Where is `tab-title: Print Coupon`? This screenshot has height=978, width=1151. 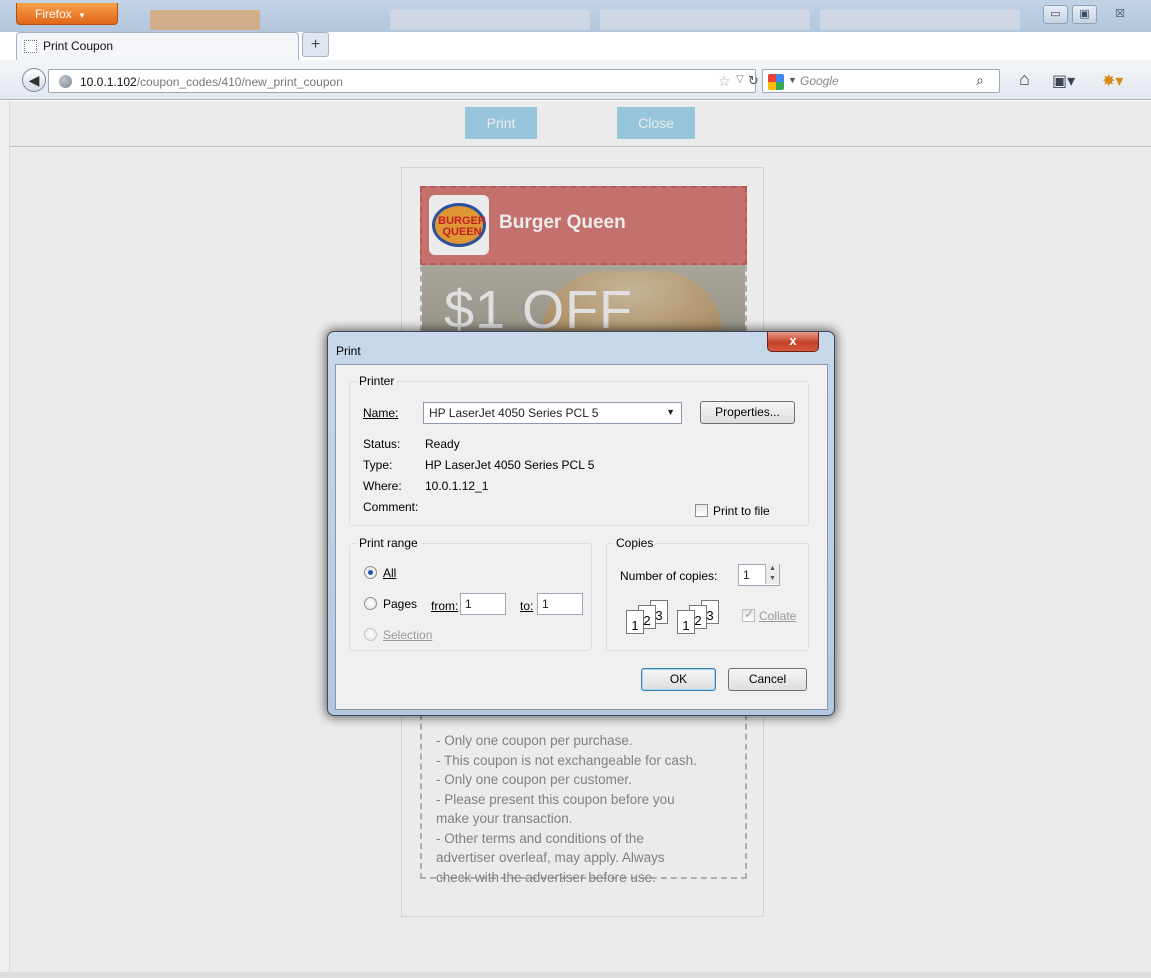
tab-title: Print Coupon is located at coordinates (78, 46).